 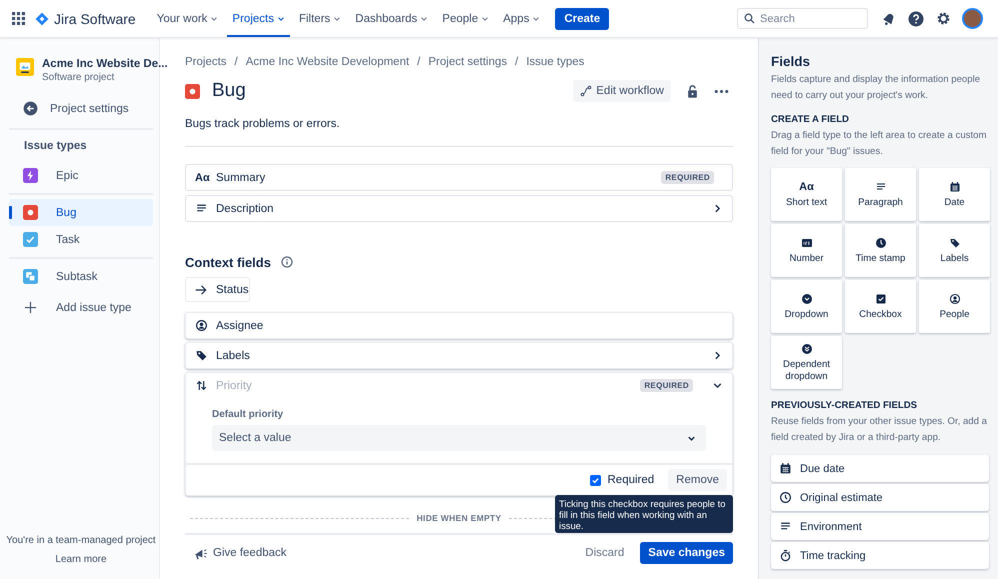 What do you see at coordinates (555, 62) in the screenshot?
I see `breadcrumb-link: Issue types` at bounding box center [555, 62].